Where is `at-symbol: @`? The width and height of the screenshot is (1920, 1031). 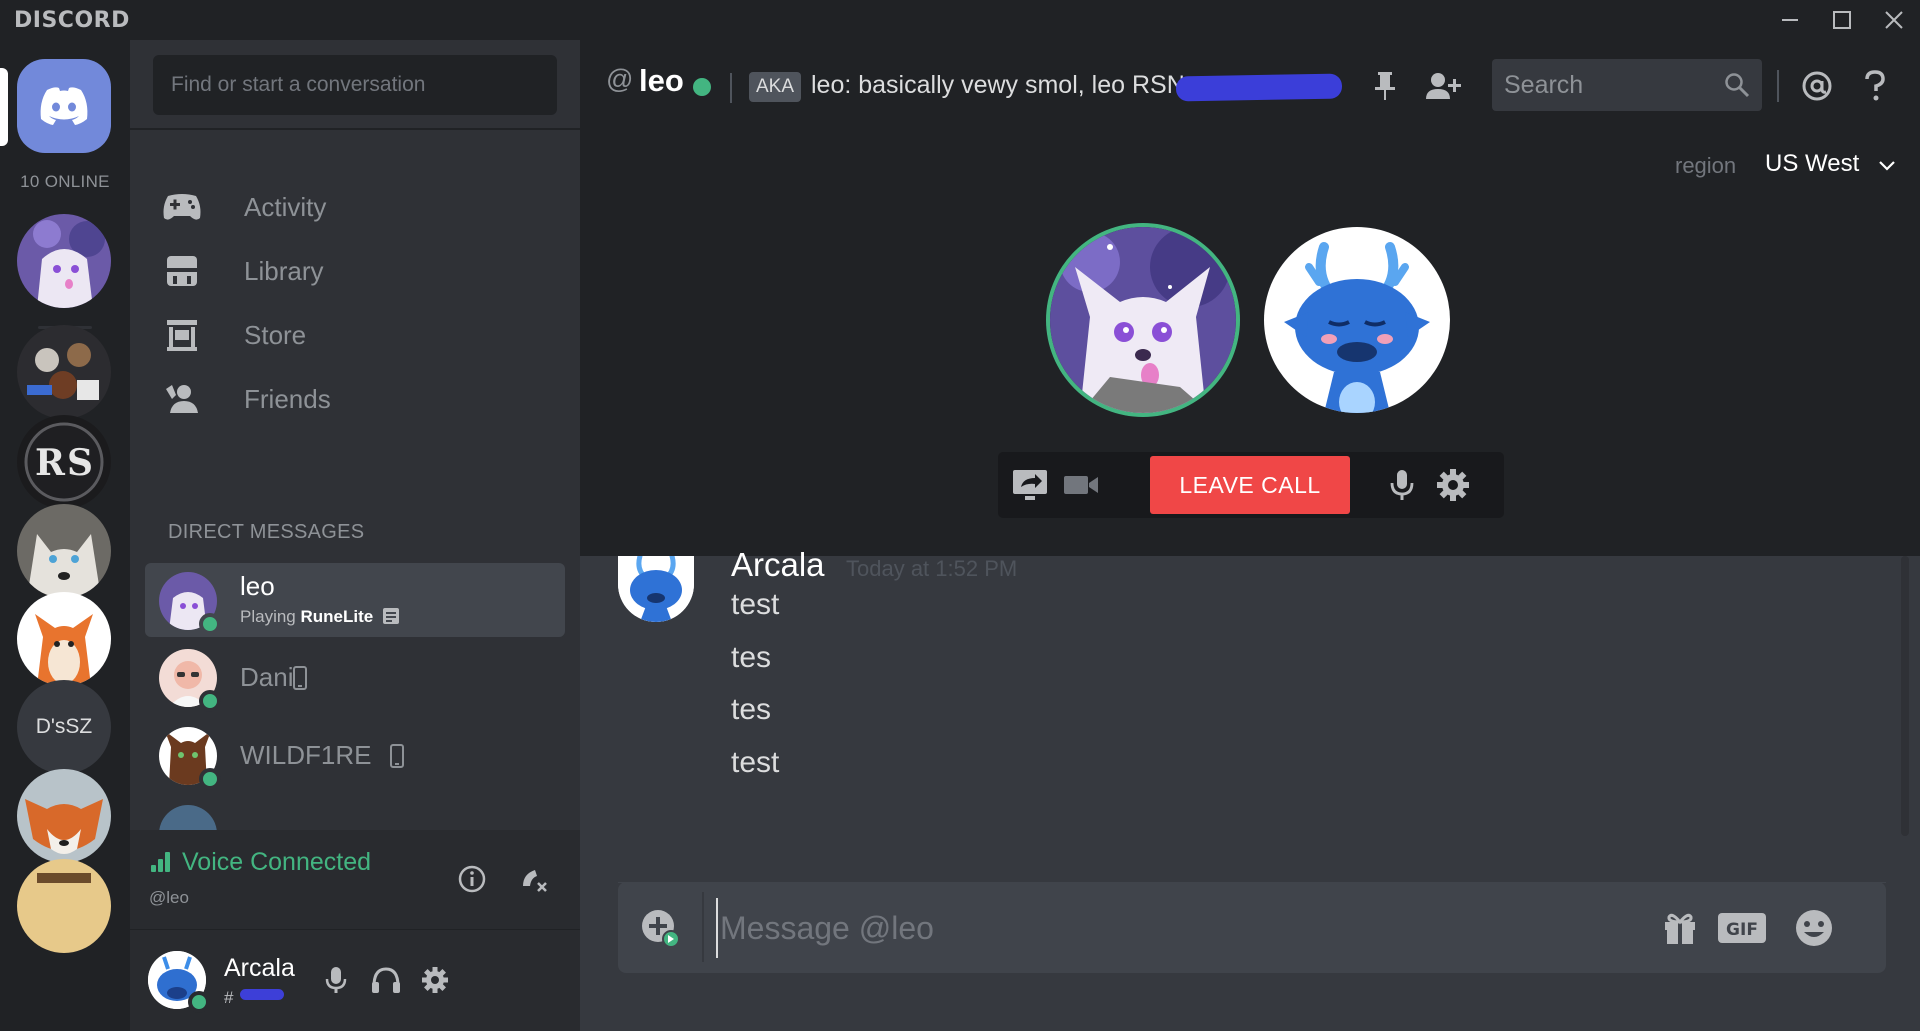
at-symbol: @ is located at coordinates (620, 79).